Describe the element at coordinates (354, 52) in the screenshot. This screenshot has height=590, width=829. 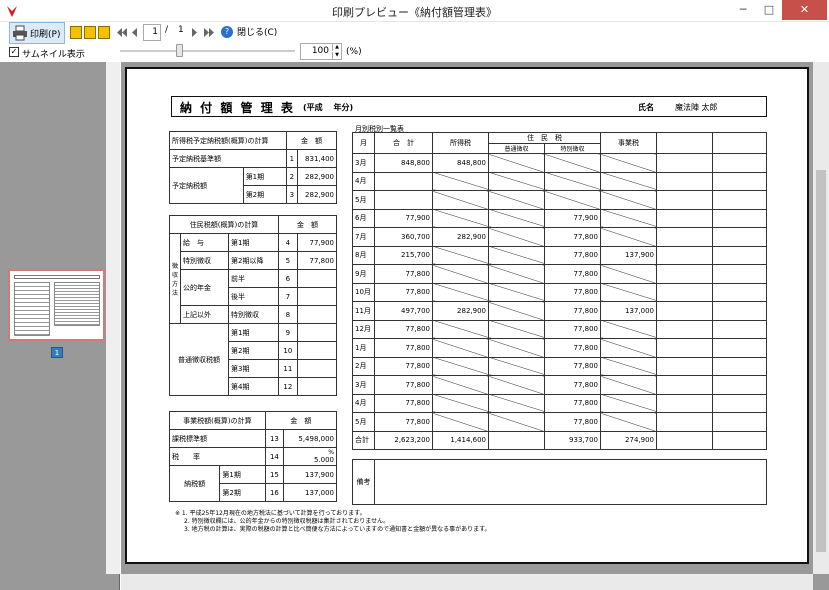
I see `zoom-unit: (%)` at that location.